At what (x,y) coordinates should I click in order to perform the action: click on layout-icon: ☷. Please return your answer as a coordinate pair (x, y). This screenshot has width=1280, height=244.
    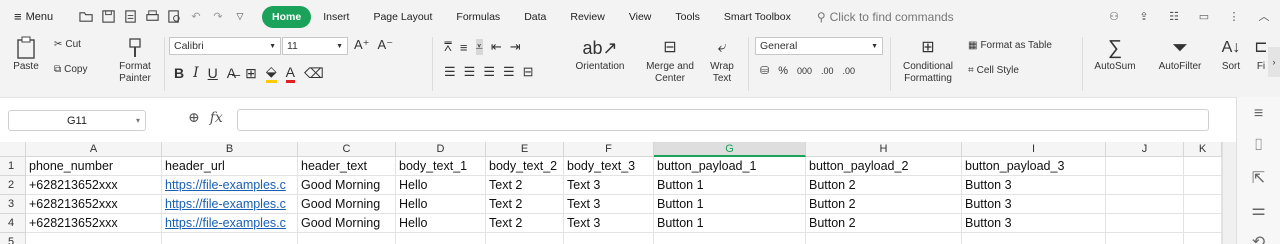
    Looking at the image, I should click on (1174, 16).